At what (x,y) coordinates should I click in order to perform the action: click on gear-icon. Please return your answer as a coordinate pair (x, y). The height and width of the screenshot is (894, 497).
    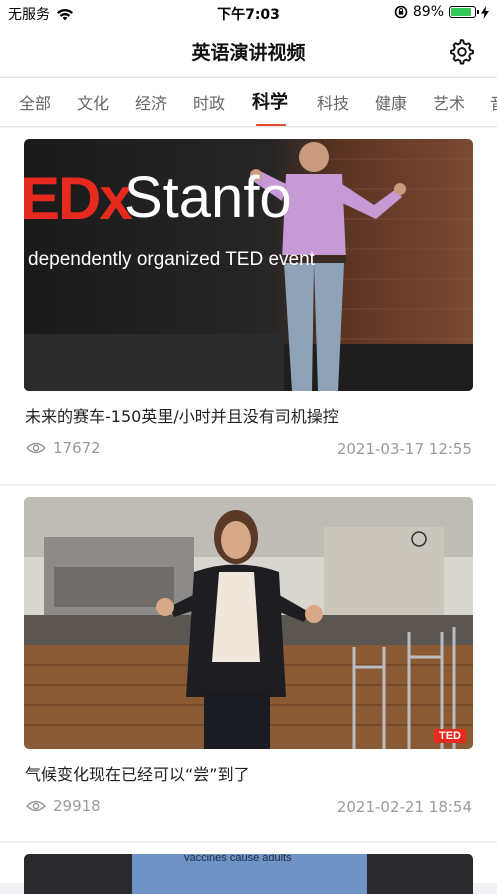
    Looking at the image, I should click on (462, 52).